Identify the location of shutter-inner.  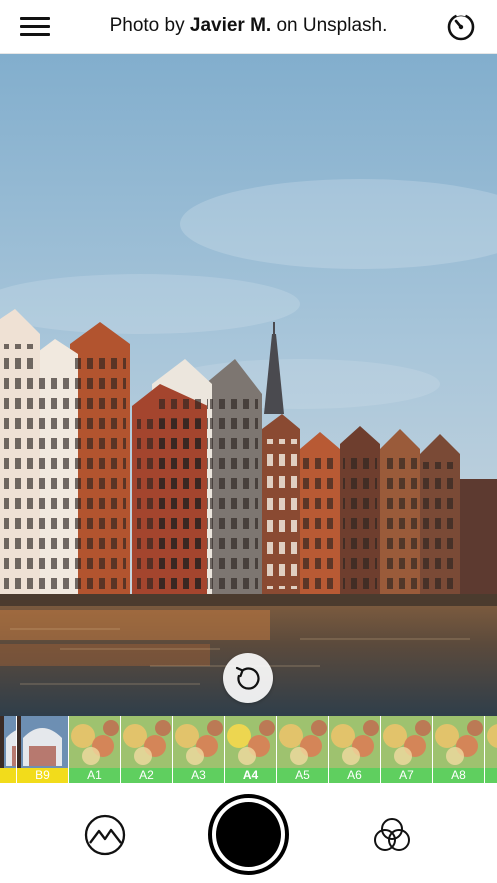
(248, 834).